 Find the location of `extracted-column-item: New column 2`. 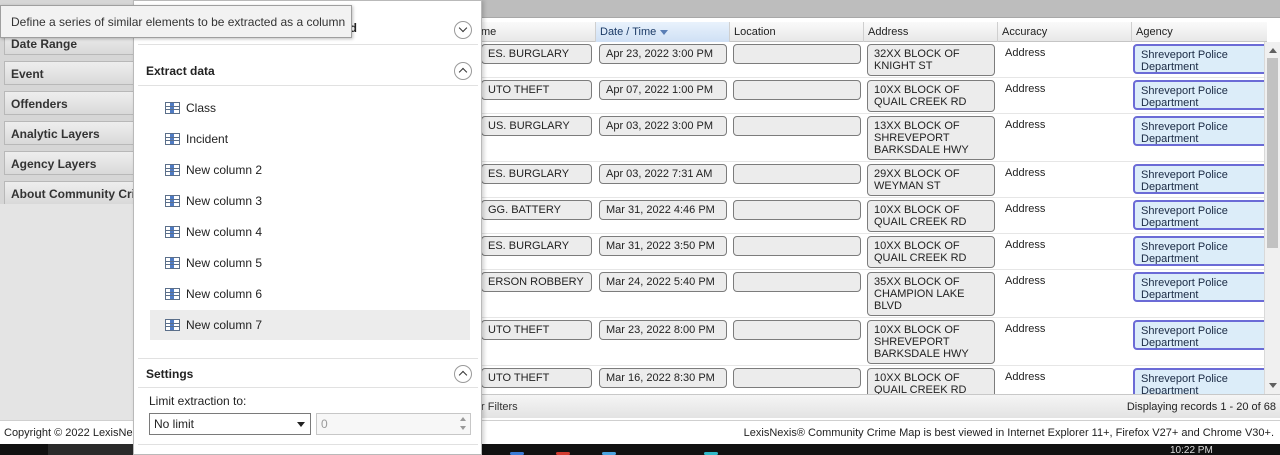

extracted-column-item: New column 2 is located at coordinates (310, 170).